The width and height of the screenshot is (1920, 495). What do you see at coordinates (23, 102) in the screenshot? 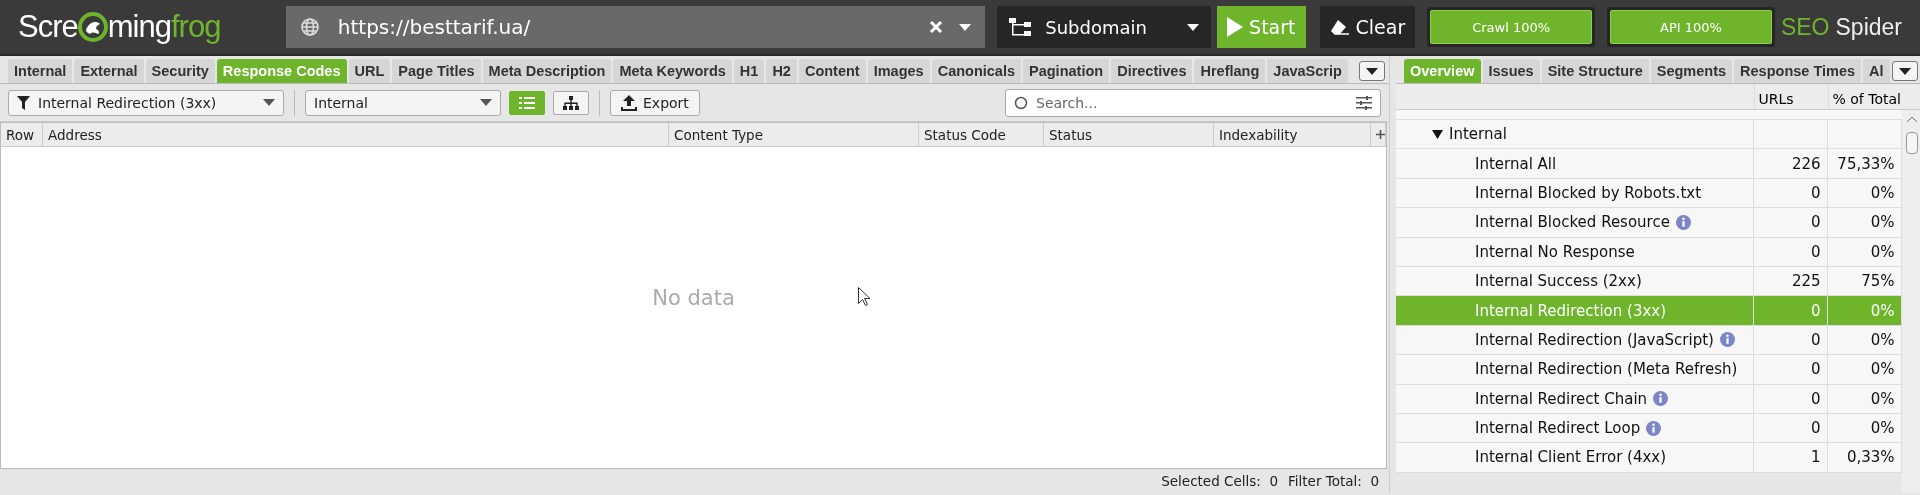
I see `filter-icon` at bounding box center [23, 102].